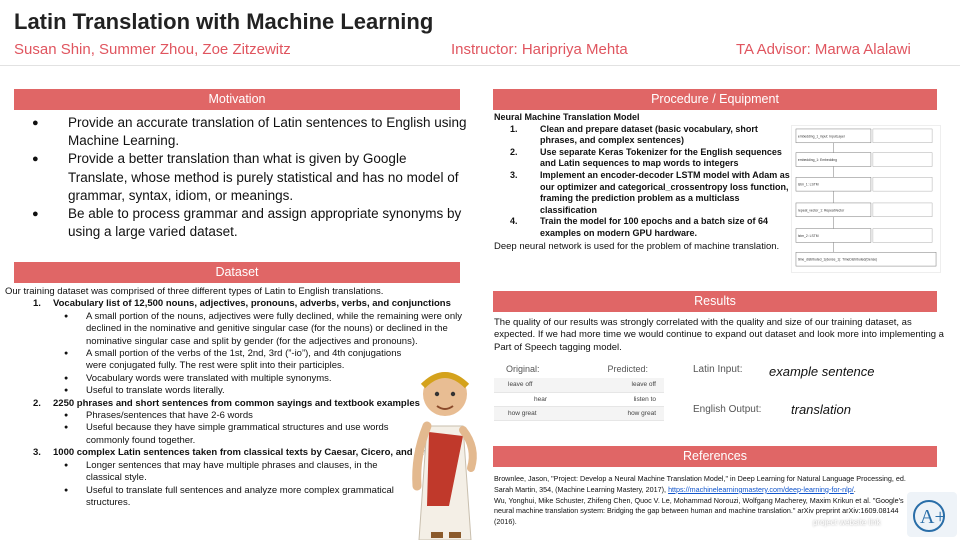  Describe the element at coordinates (823, 49) in the screenshot. I see `ta-advisor: TA Advisor: Marwa Alalawi` at that location.